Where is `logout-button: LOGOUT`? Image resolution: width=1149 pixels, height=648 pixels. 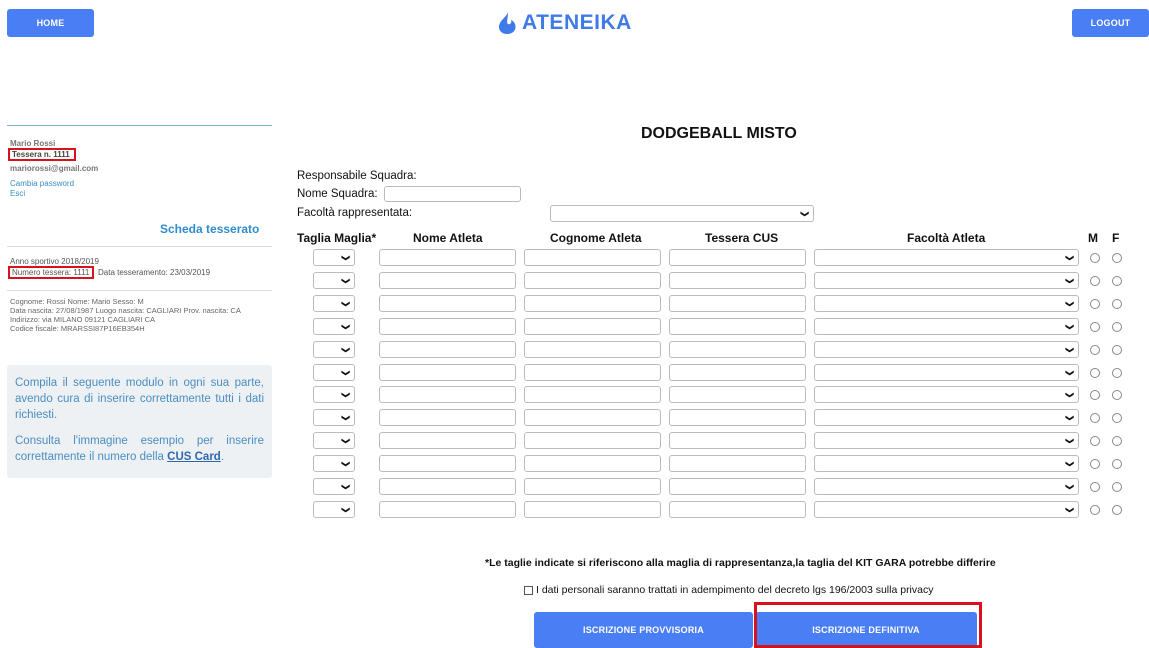
logout-button: LOGOUT is located at coordinates (1110, 23).